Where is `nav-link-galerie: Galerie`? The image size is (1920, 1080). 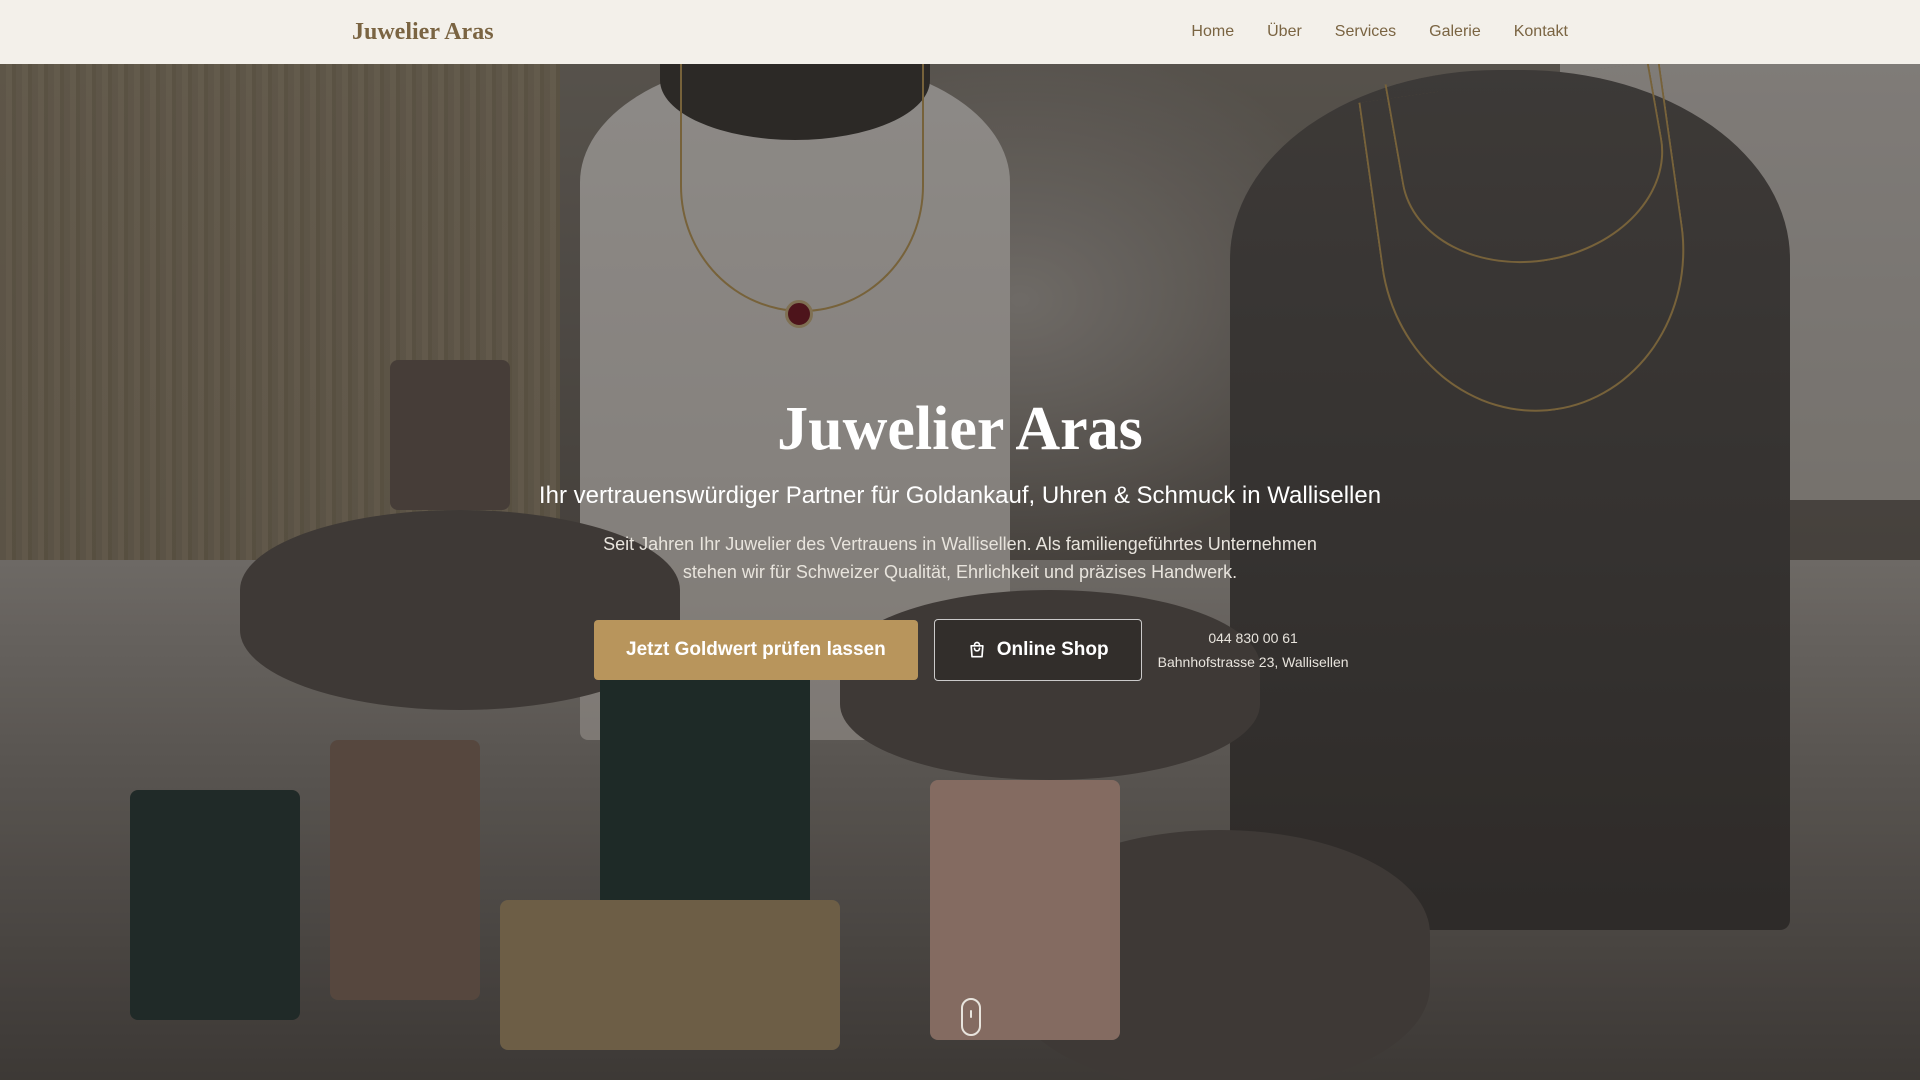
nav-link-galerie: Galerie is located at coordinates (1455, 32).